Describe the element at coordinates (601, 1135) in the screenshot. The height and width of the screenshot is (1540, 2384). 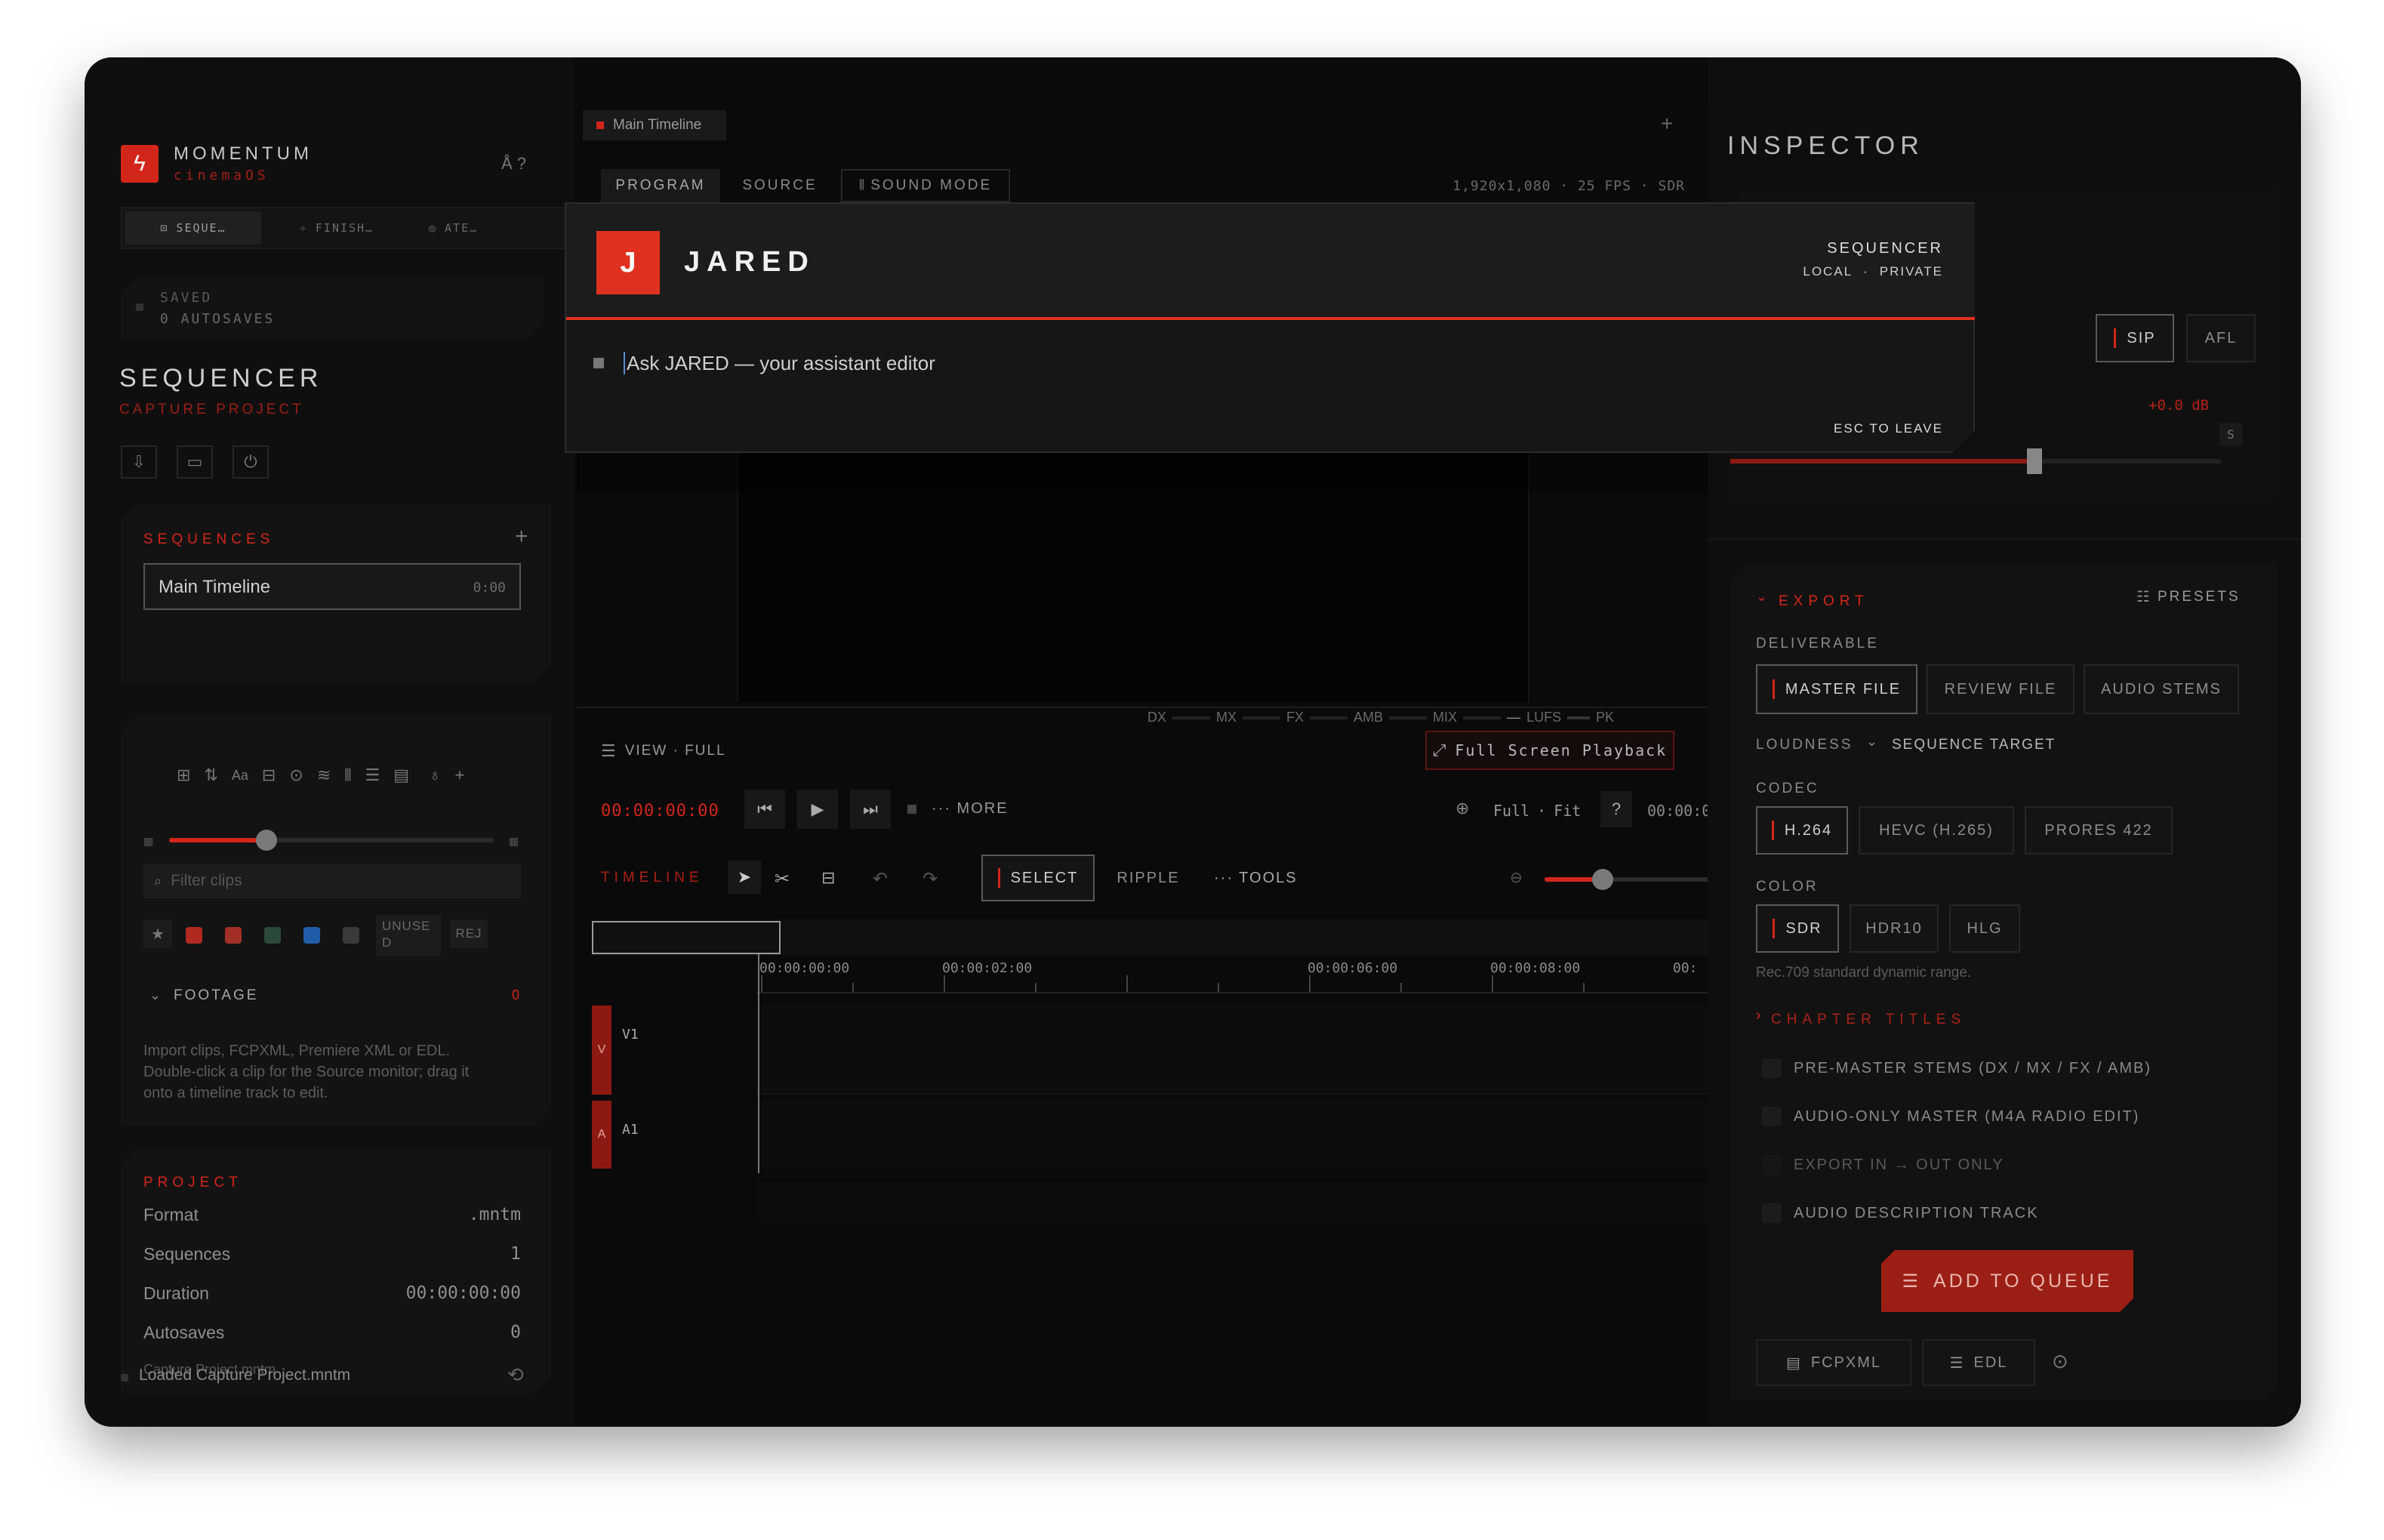
I see `track-tag-a: A` at that location.